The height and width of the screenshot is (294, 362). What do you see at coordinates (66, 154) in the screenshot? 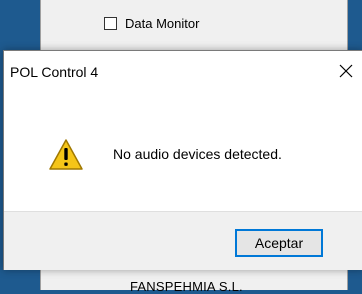
I see `warning-icon` at bounding box center [66, 154].